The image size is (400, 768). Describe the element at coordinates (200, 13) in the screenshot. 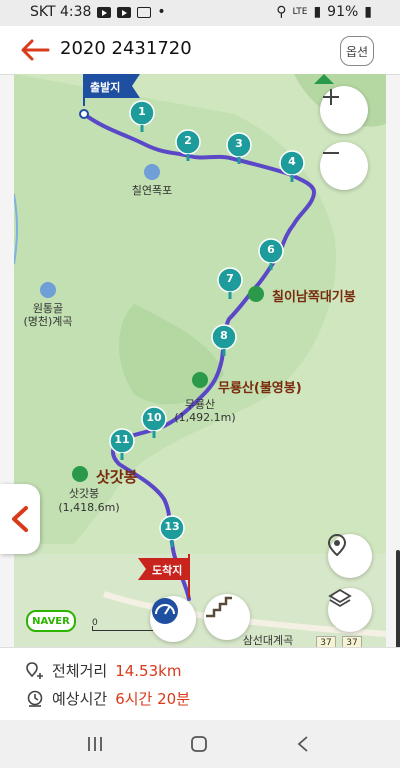

I see `status-bar: SKT 4:38 • ⚲ LTE ▮ 91% ▮` at that location.